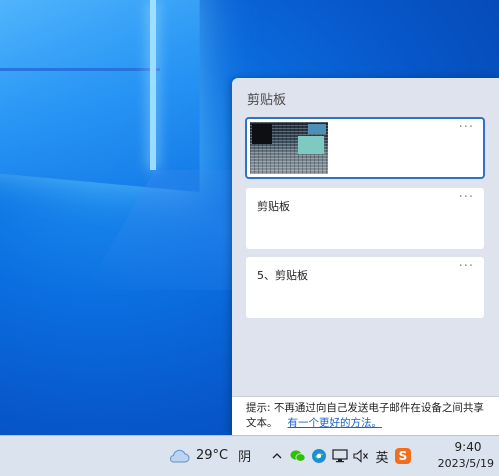 This screenshot has height=476, width=499. What do you see at coordinates (468, 447) in the screenshot?
I see `clock-time: 9:40` at bounding box center [468, 447].